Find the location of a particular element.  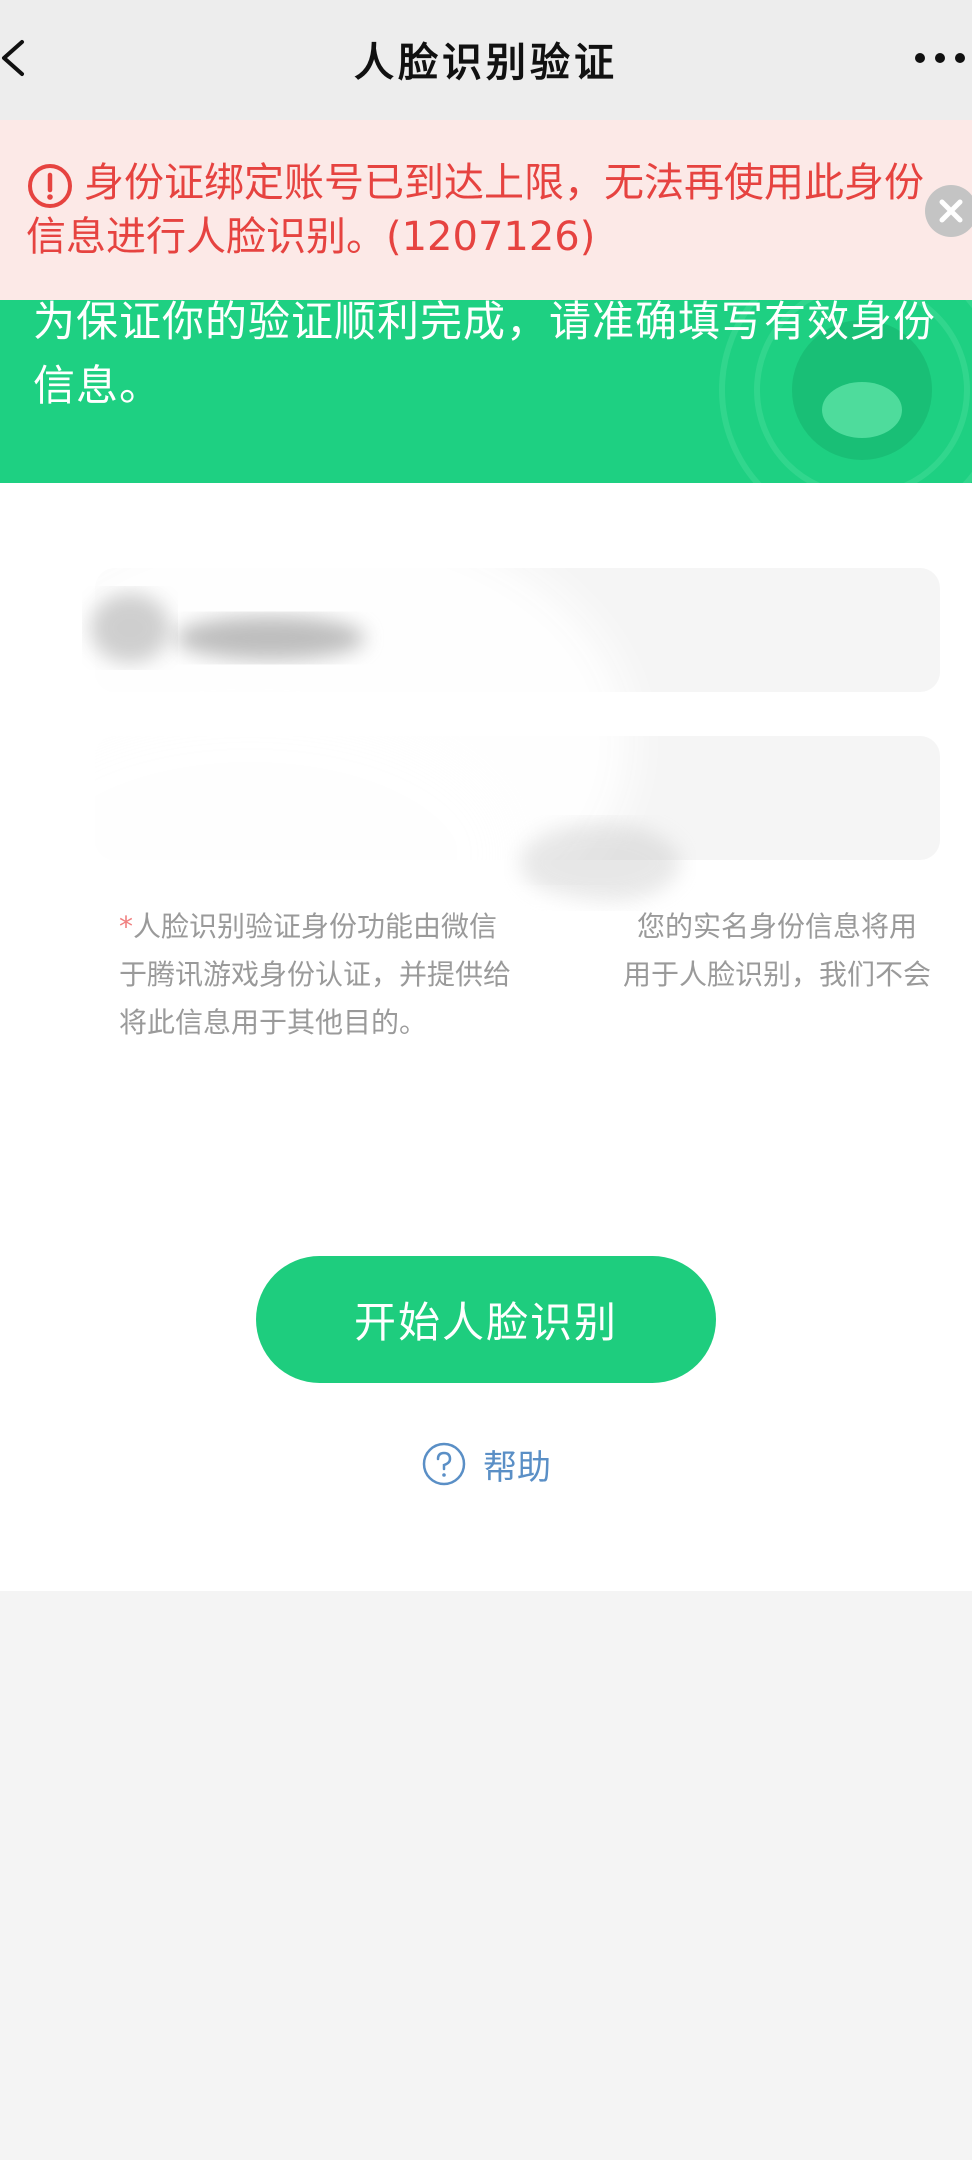

page-title: 人脸识别验证 is located at coordinates (486, 62).